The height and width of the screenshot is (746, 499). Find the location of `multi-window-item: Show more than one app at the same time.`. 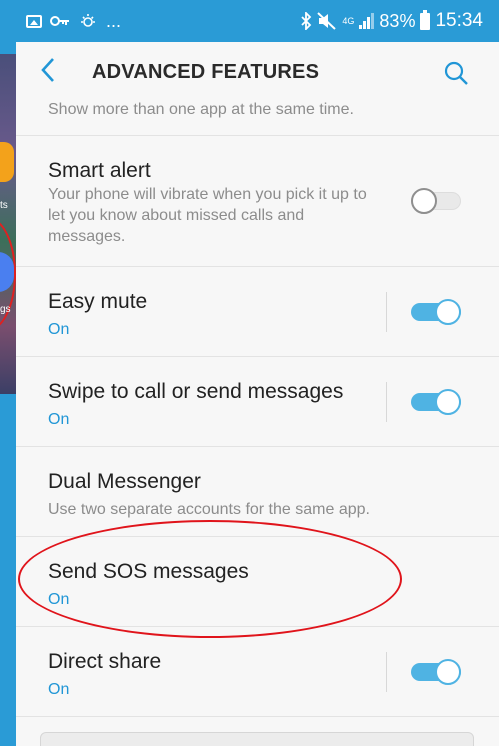

multi-window-item: Show more than one app at the same time. is located at coordinates (257, 118).